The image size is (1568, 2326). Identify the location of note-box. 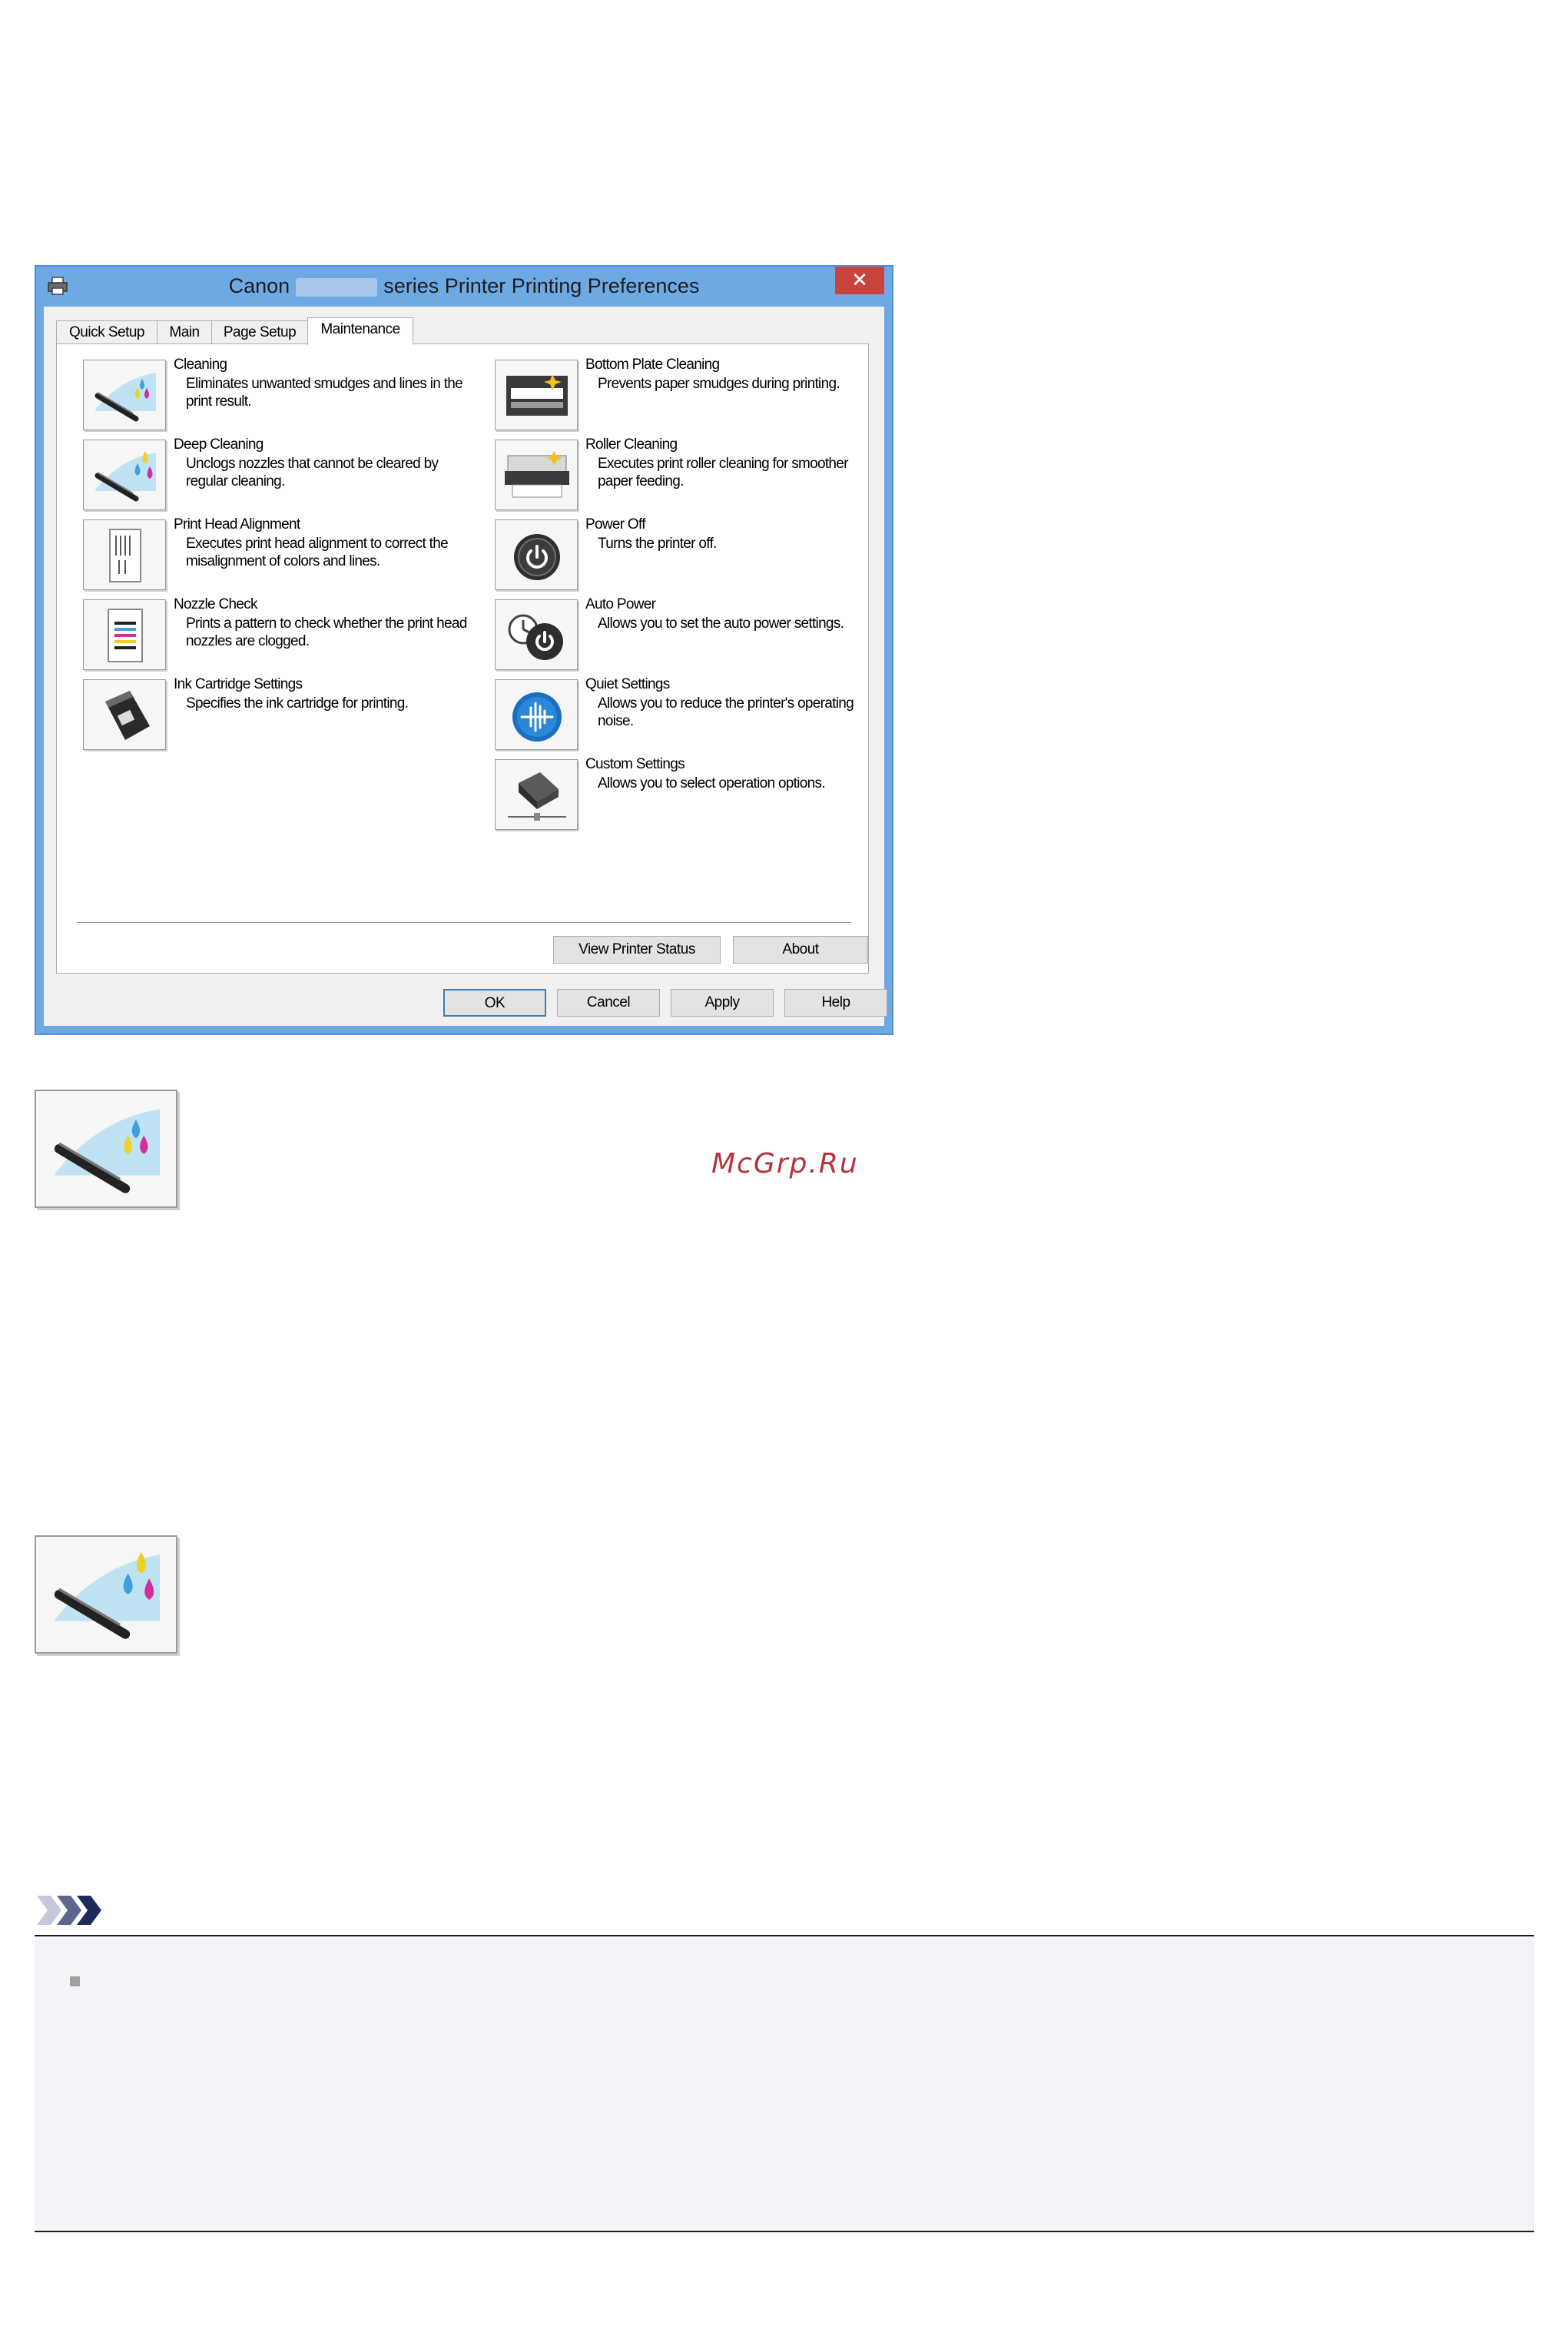
(784, 2083).